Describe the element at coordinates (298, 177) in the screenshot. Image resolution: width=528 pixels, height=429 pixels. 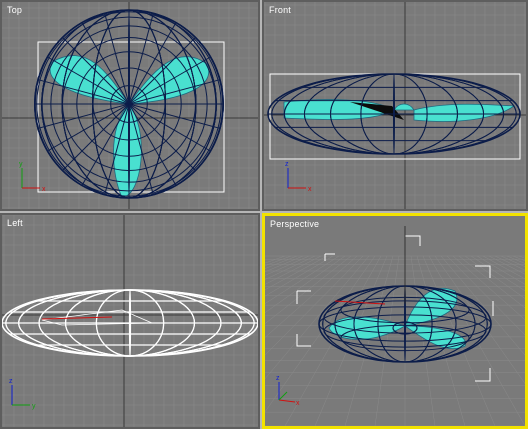
I see `axis-tripod-front: z x` at that location.